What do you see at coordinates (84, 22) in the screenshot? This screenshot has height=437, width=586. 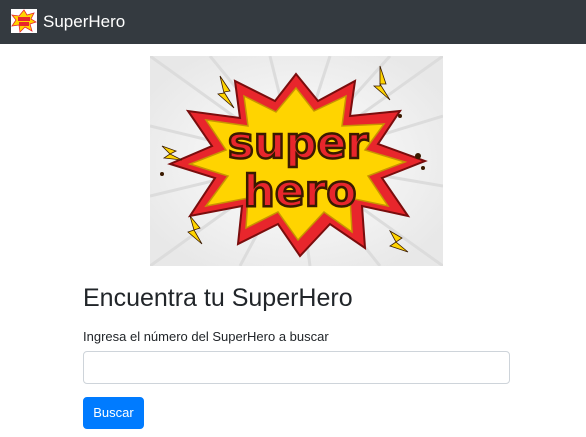 I see `brand-name: SuperHero` at bounding box center [84, 22].